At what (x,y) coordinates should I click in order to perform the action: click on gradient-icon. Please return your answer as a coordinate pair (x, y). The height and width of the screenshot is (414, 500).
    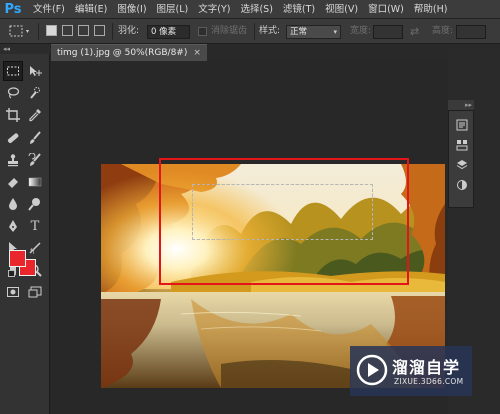
    Looking at the image, I should click on (35, 182).